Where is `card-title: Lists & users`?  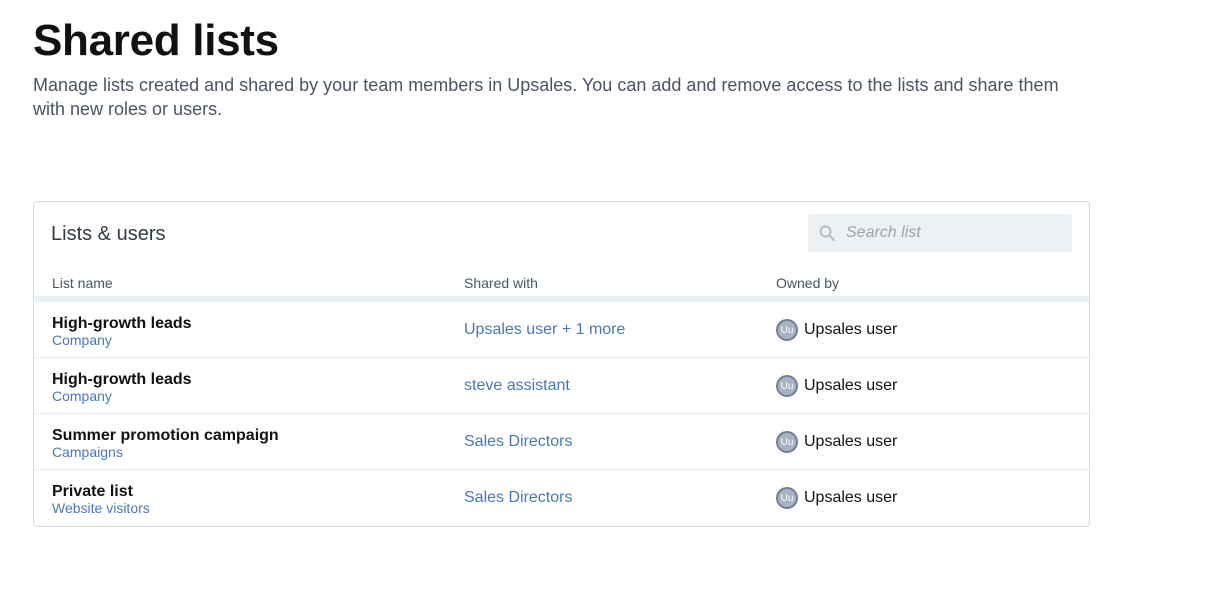 card-title: Lists & users is located at coordinates (108, 234).